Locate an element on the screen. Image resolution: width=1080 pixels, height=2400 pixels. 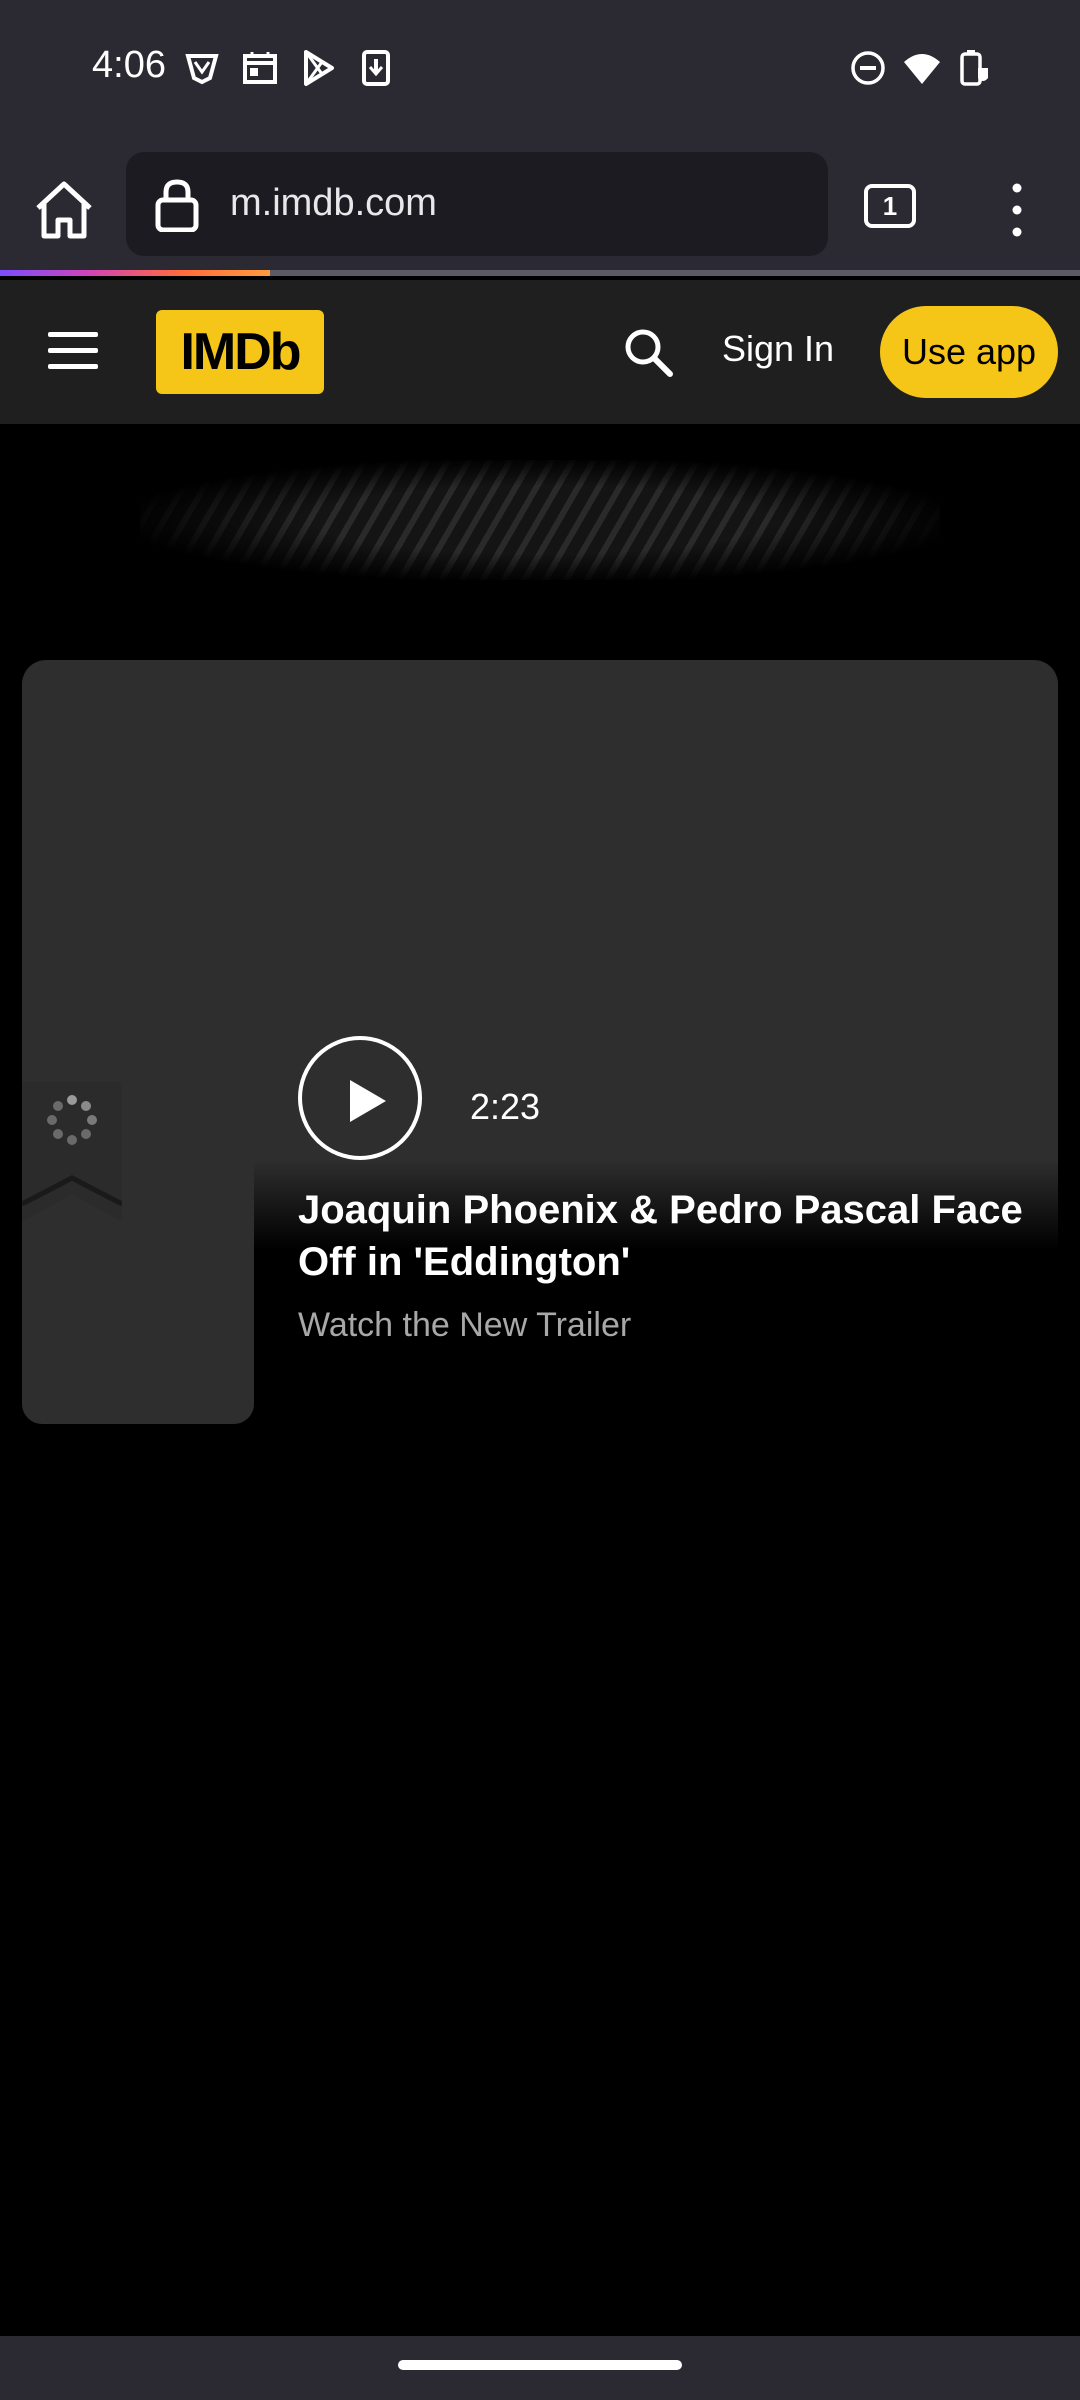
sign-in-link: Sign In is located at coordinates (778, 349).